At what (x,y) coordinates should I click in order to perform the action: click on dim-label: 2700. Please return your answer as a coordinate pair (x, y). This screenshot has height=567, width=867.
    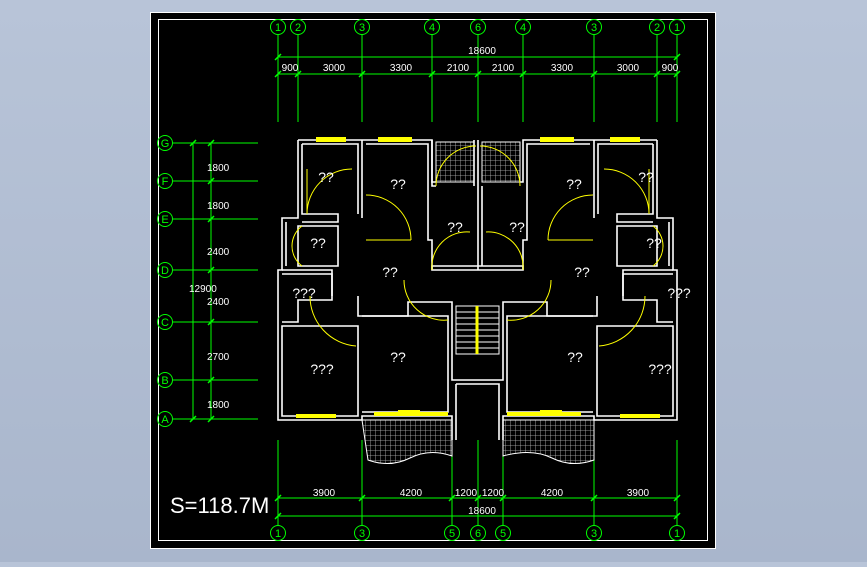
    Looking at the image, I should click on (218, 357).